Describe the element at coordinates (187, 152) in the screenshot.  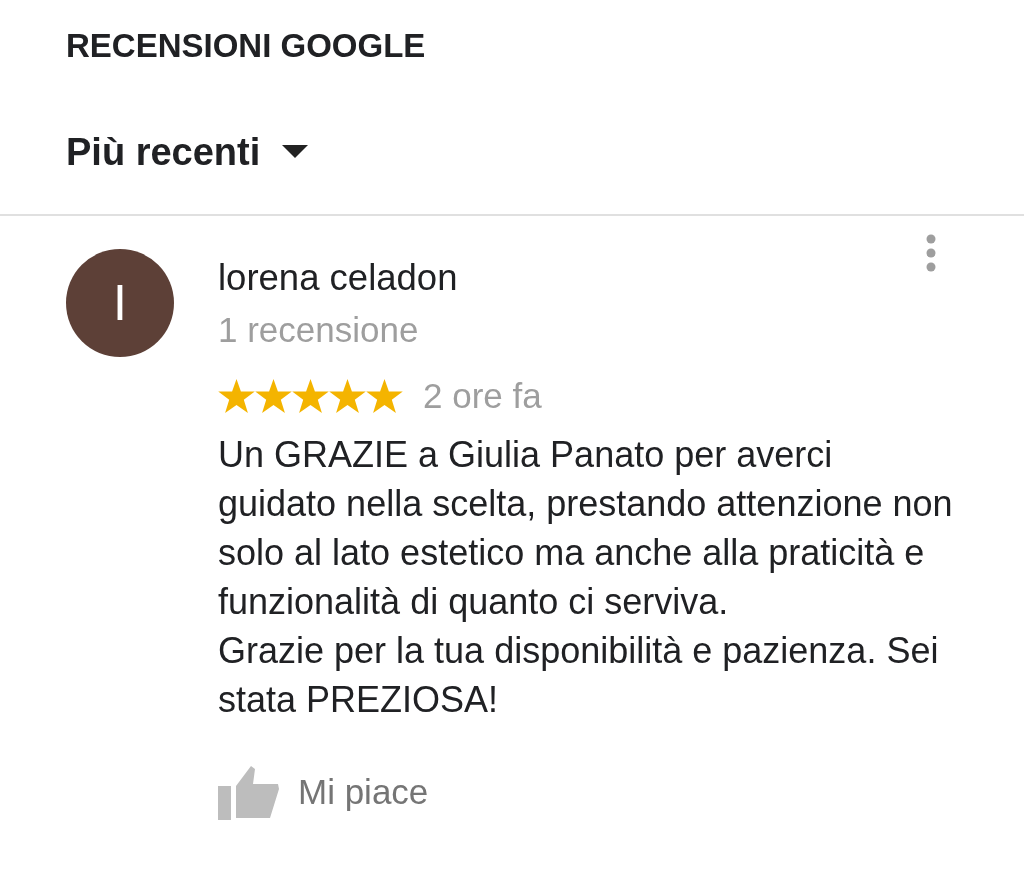
I see `sort-dropdown: Più recenti` at that location.